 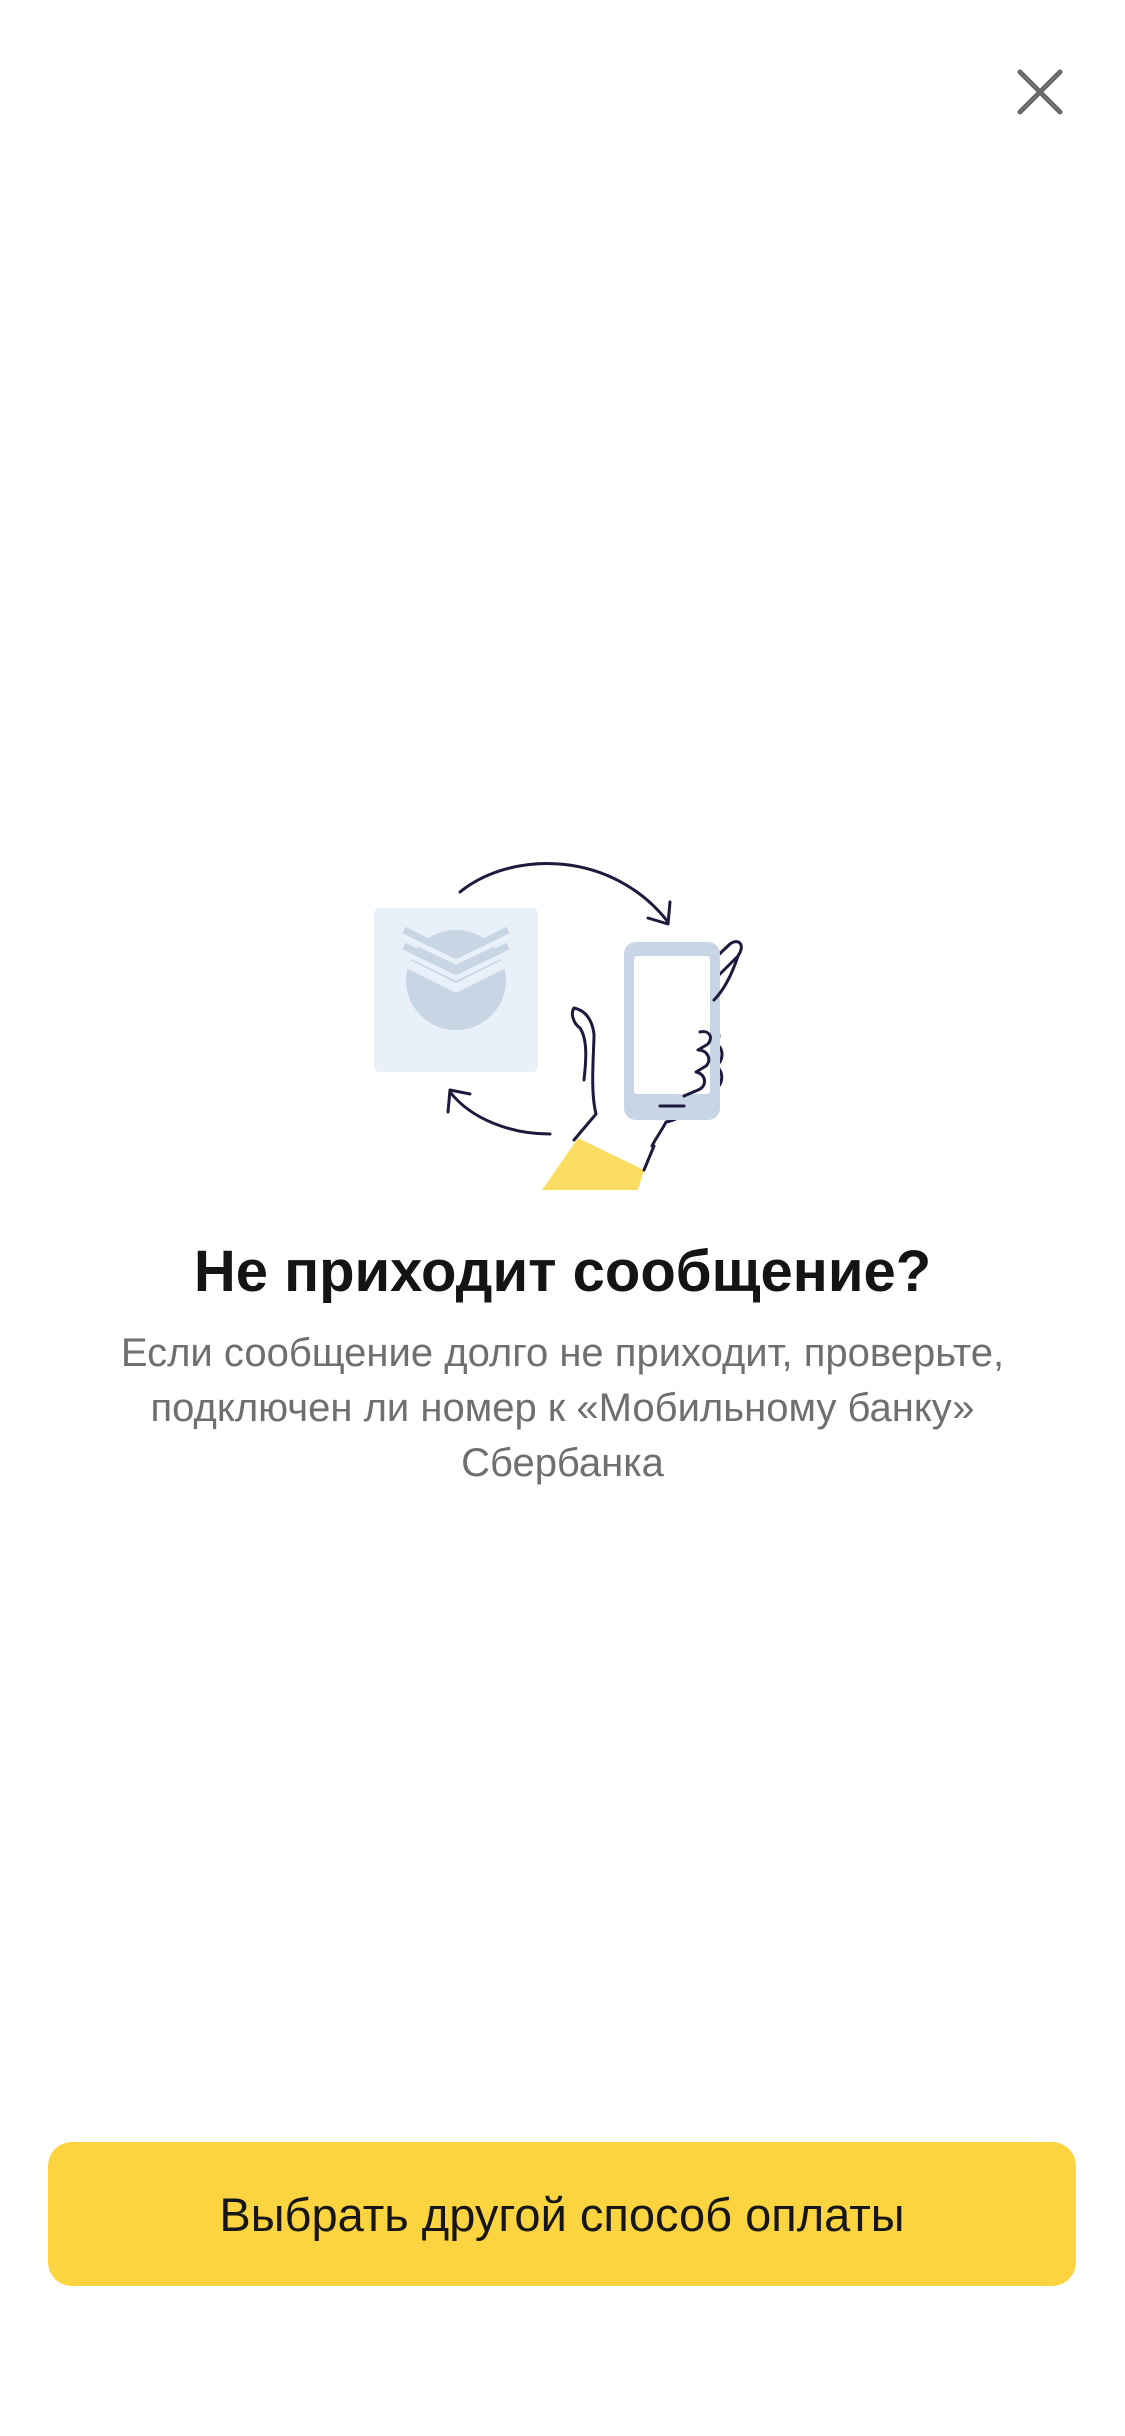 I want to click on choose-other-payment-label: Выбрать другой способ оплаты, so click(x=562, y=2214).